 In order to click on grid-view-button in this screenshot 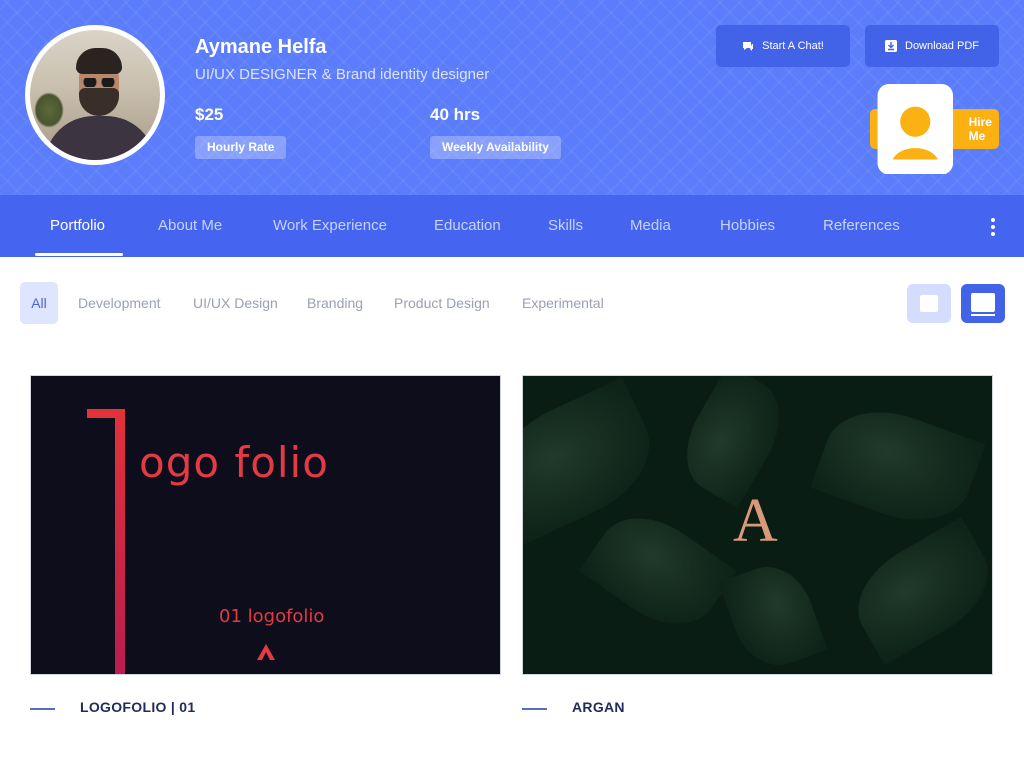, I will do `click(929, 303)`.